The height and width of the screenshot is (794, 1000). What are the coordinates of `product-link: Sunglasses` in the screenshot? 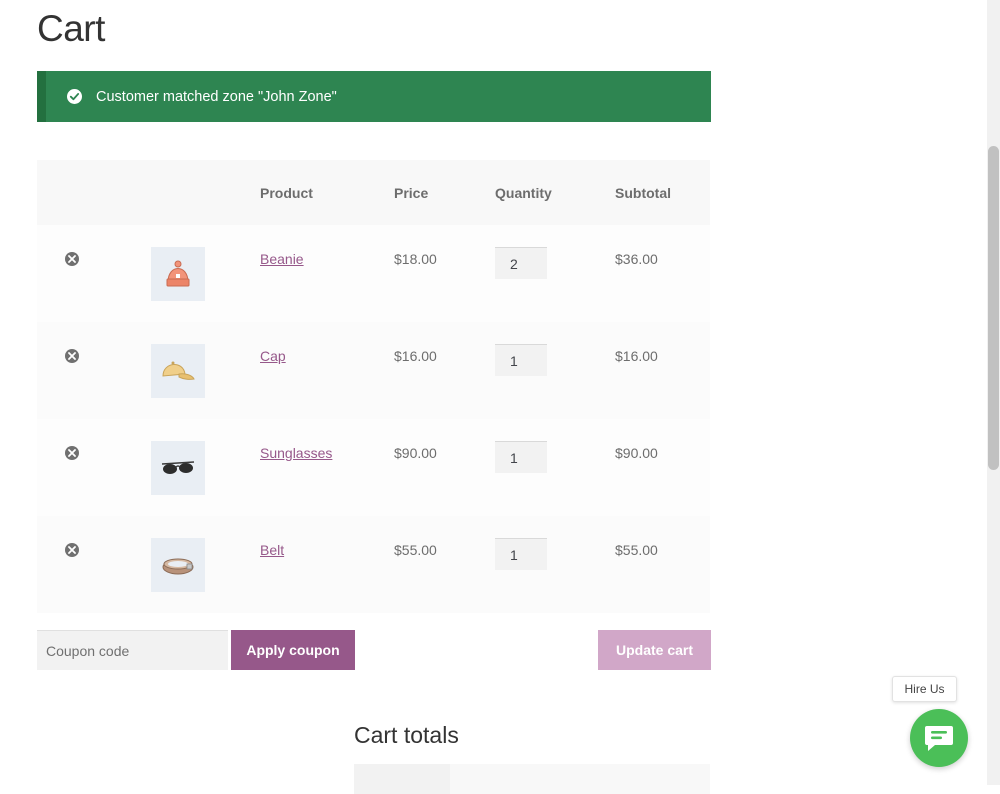 It's located at (296, 453).